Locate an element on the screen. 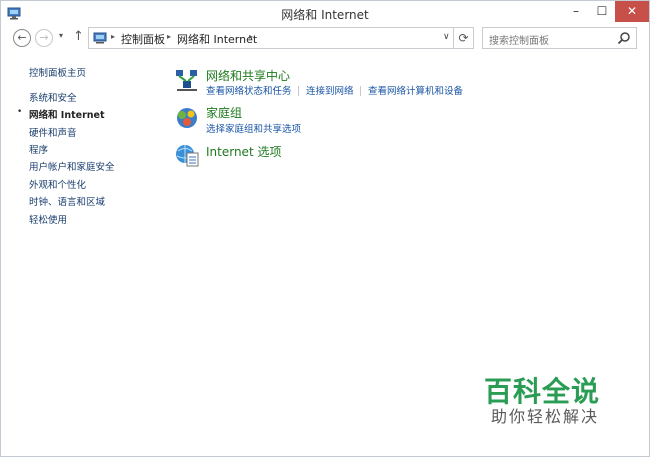  sidebar-item-appearance: 外观和个性化 is located at coordinates (57, 184).